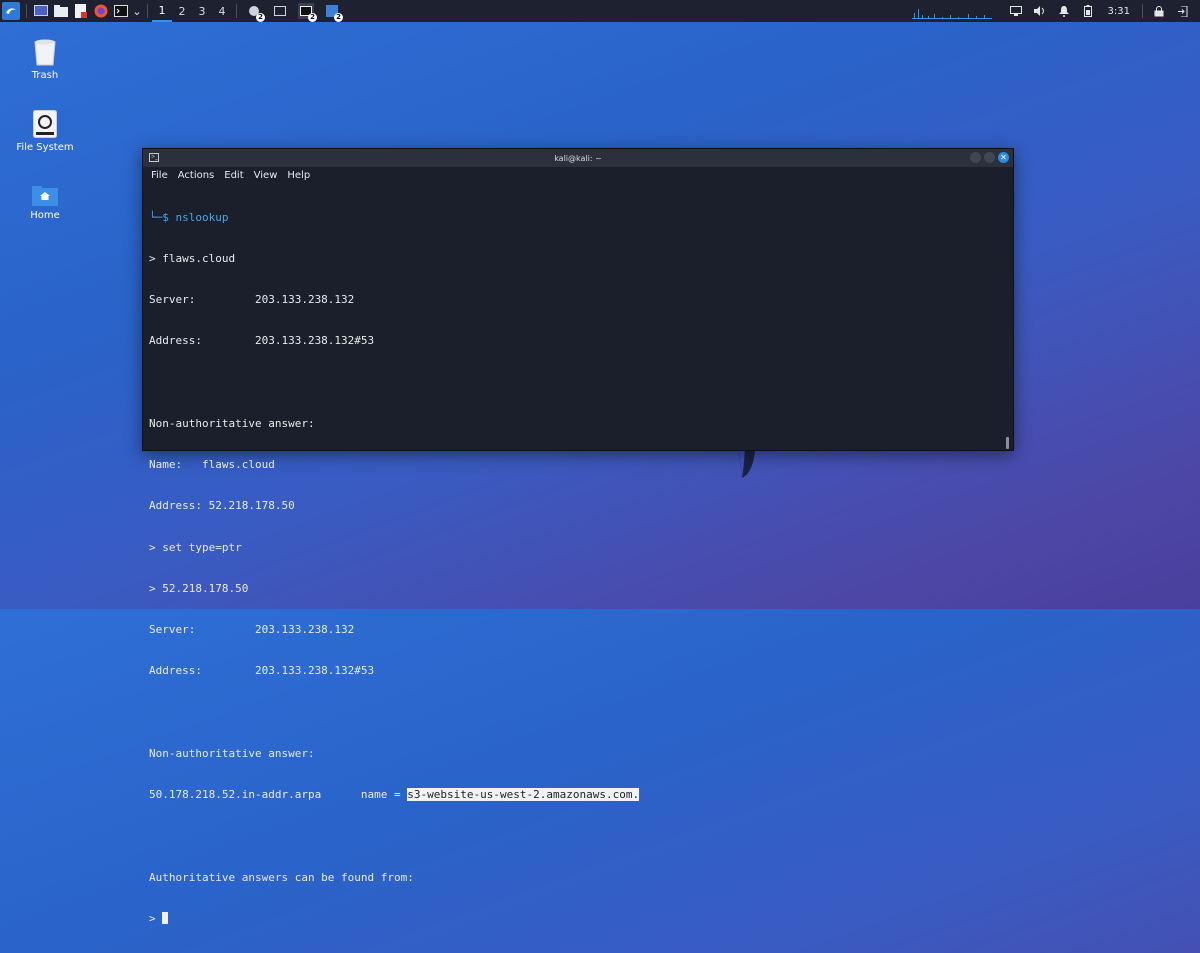 The width and height of the screenshot is (1200, 953). I want to click on cpu-graph, so click(951, 14).